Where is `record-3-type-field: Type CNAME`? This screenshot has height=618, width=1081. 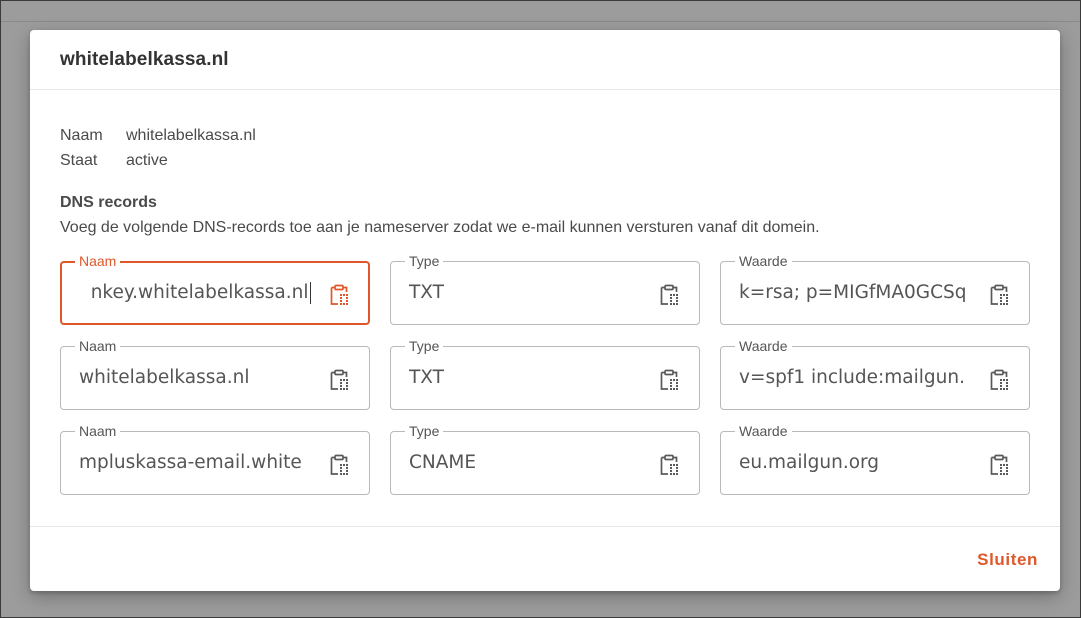
record-3-type-field: Type CNAME is located at coordinates (545, 458).